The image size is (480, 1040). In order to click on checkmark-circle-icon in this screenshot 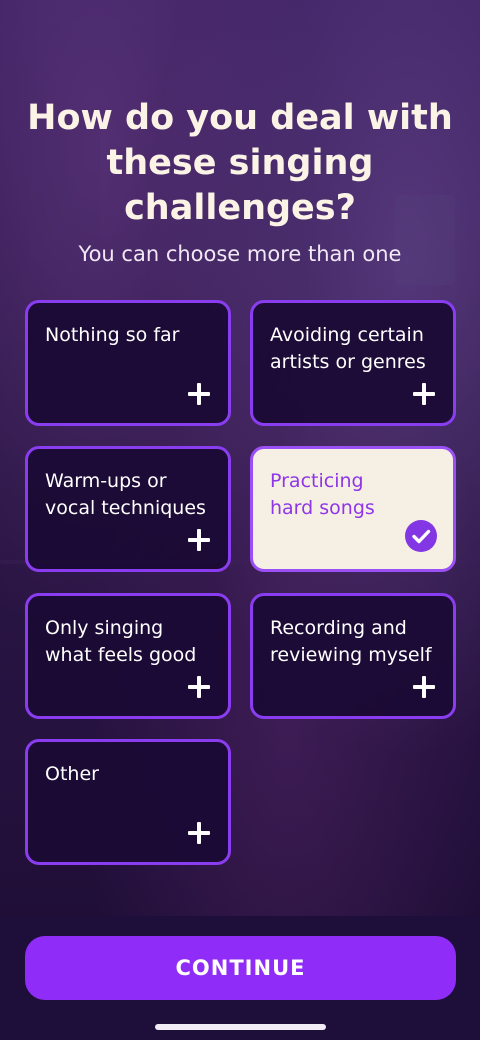, I will do `click(421, 536)`.